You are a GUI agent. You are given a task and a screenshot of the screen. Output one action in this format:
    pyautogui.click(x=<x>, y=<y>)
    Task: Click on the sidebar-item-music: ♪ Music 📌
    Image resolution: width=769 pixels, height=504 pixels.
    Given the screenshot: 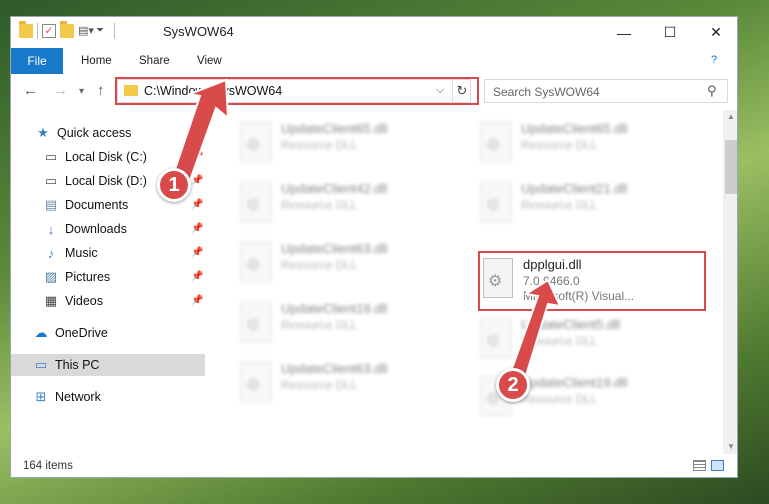 What is the action you would take?
    pyautogui.click(x=108, y=253)
    